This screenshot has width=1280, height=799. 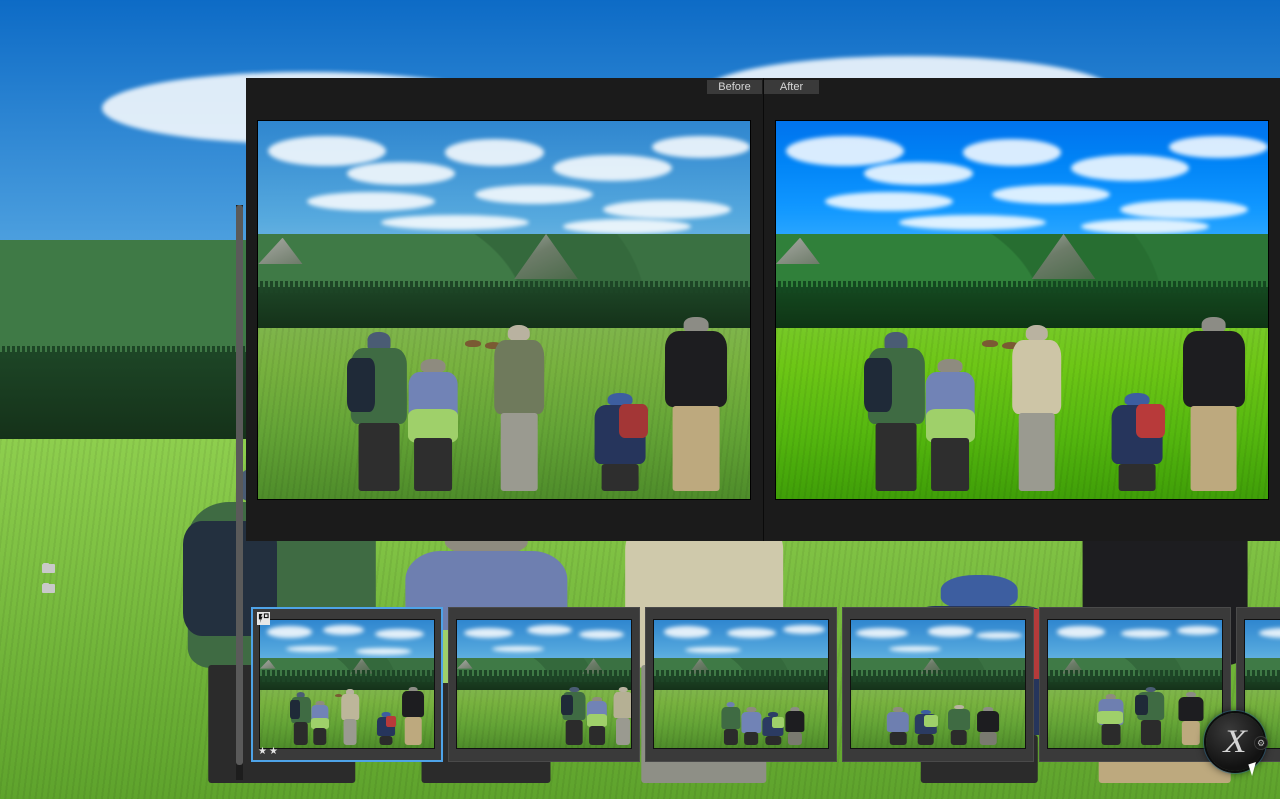 What do you see at coordinates (269, 751) in the screenshot?
I see `rating-stars: ★★` at bounding box center [269, 751].